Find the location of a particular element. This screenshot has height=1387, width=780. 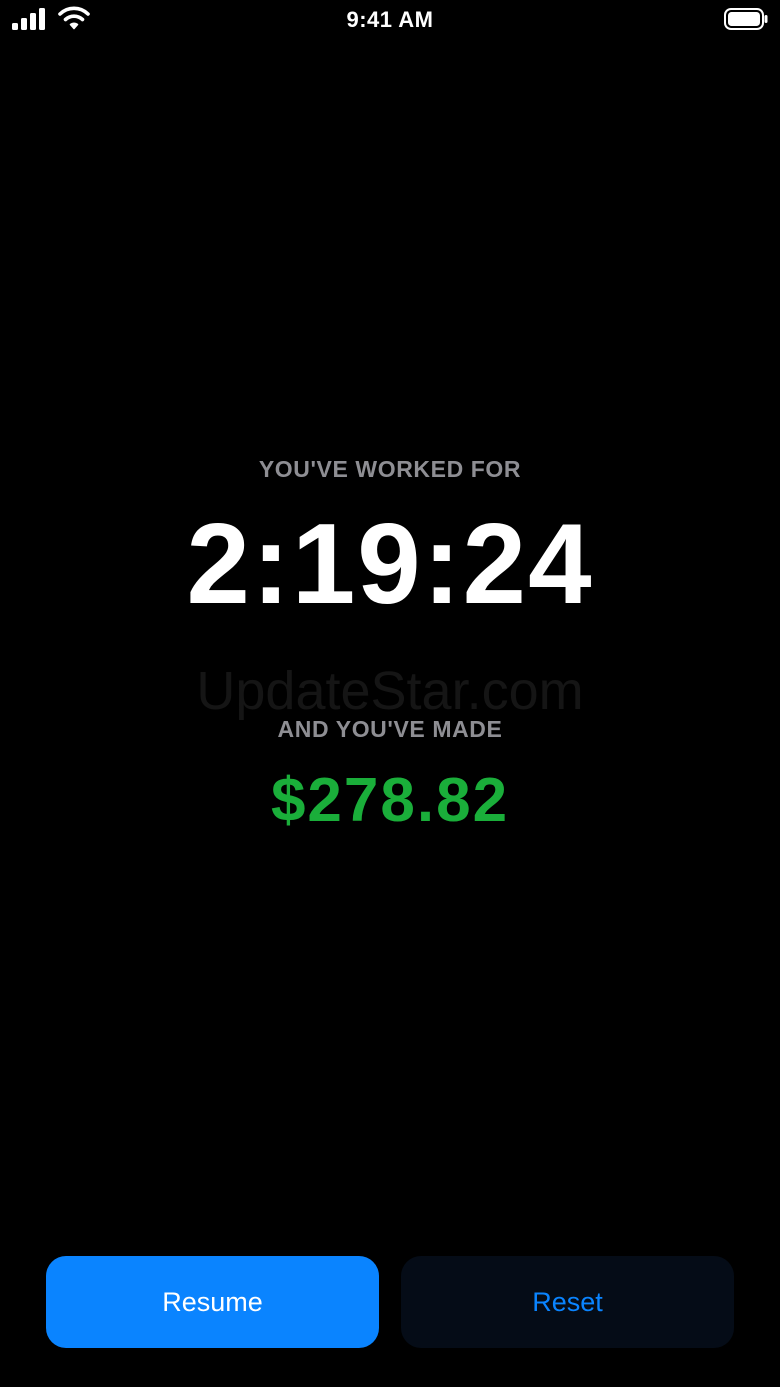

worked-for-label: YOU'VE WORKED FOR is located at coordinates (390, 469).